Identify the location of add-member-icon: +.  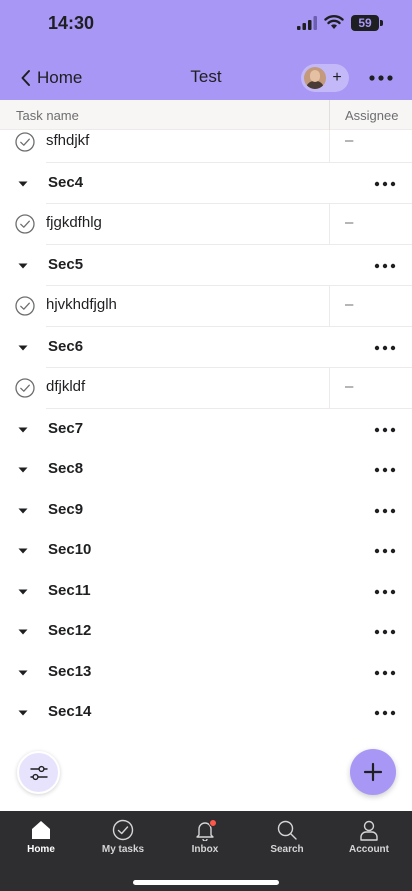
(337, 77).